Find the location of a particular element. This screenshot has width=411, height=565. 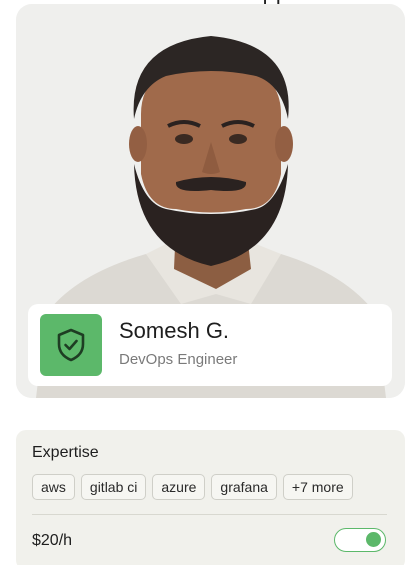

toggle-knob is located at coordinates (373, 539).